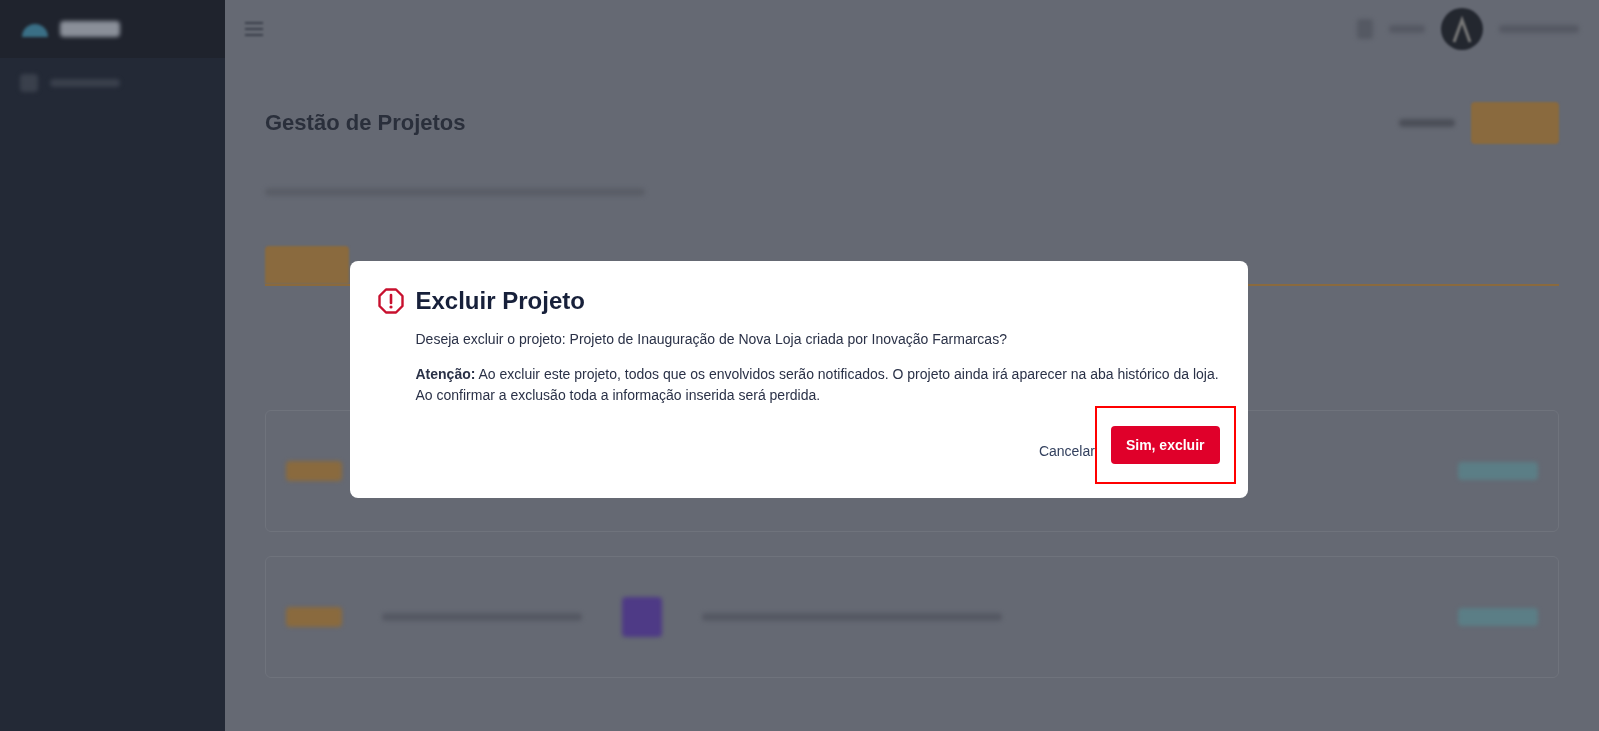 The width and height of the screenshot is (1599, 731). Describe the element at coordinates (711, 339) in the screenshot. I see `dialog-question: Deseja excluir o projeto: Projeto de Inauguração de Nova Loja criada por Inovação Farmarcas?` at that location.